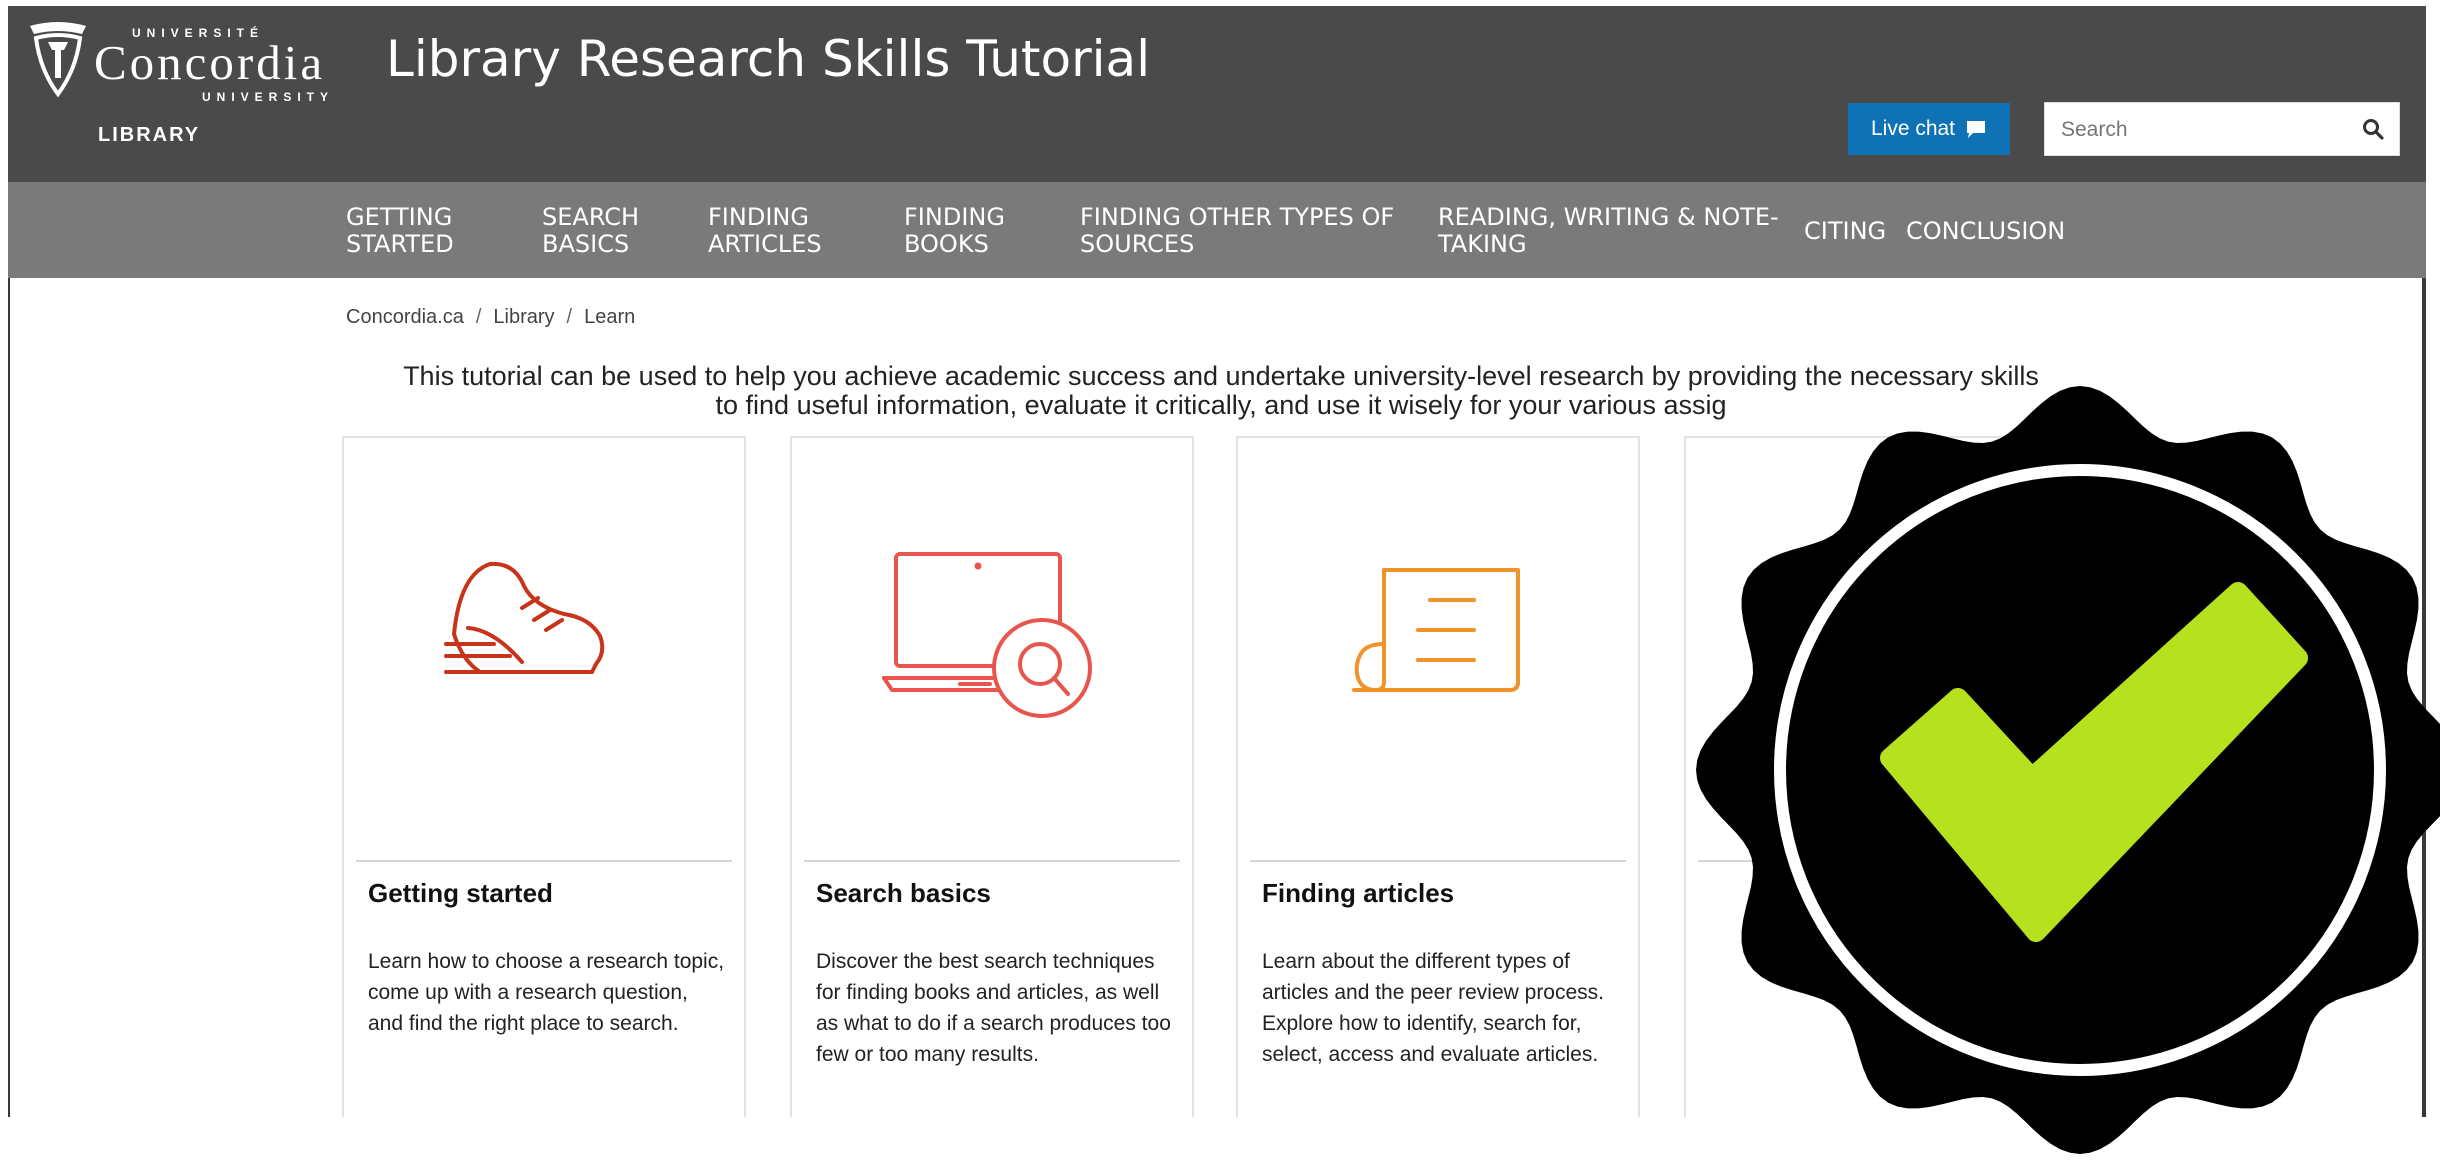 Image resolution: width=2440 pixels, height=1160 pixels. I want to click on document-scroll-icon, so click(1436, 630).